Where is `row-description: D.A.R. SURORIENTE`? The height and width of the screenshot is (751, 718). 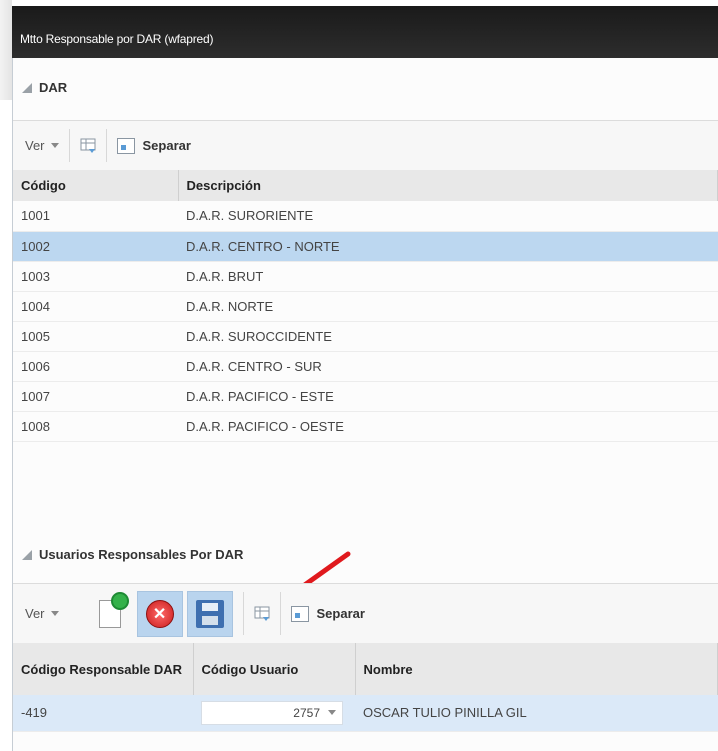
row-description: D.A.R. SURORIENTE is located at coordinates (448, 216).